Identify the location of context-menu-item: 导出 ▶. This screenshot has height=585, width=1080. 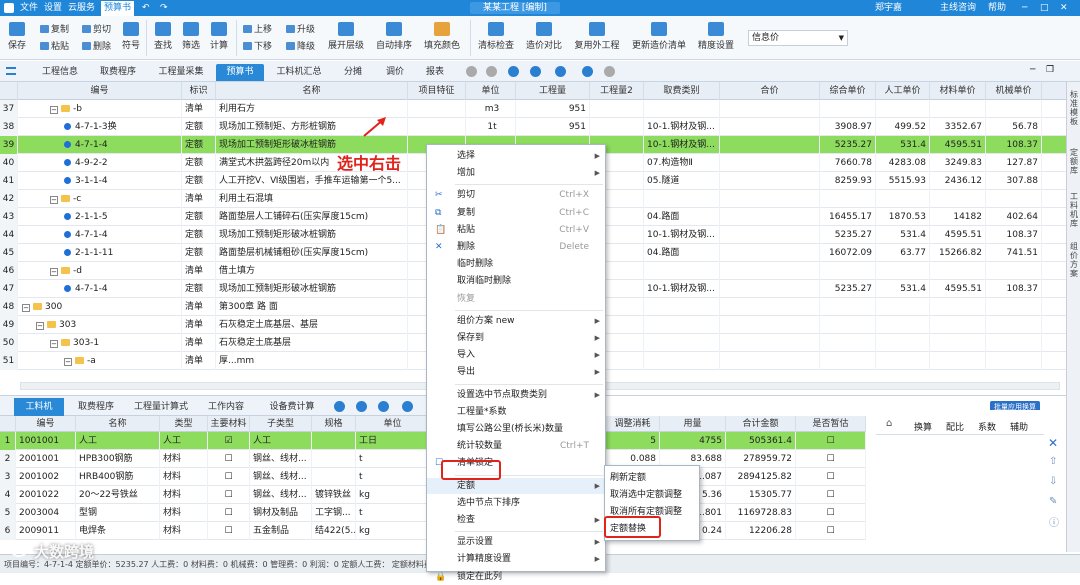
(516, 372).